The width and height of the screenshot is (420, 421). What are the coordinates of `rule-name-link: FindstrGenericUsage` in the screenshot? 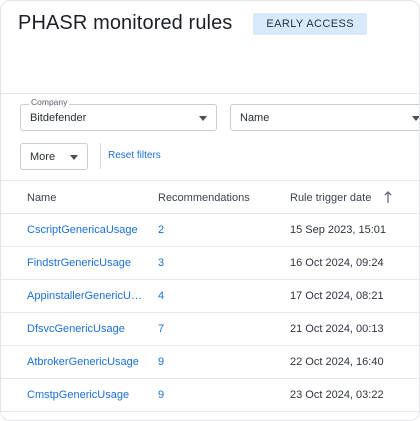 It's located at (79, 263).